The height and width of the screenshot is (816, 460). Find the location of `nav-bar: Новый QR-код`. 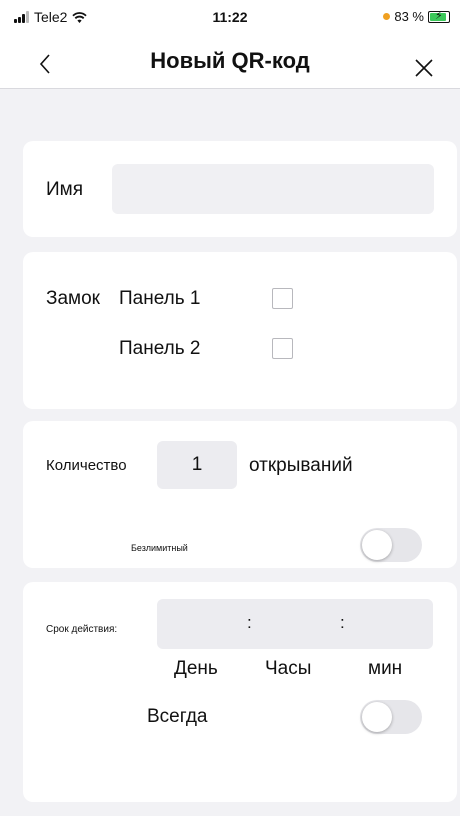

nav-bar: Новый QR-код is located at coordinates (230, 63).